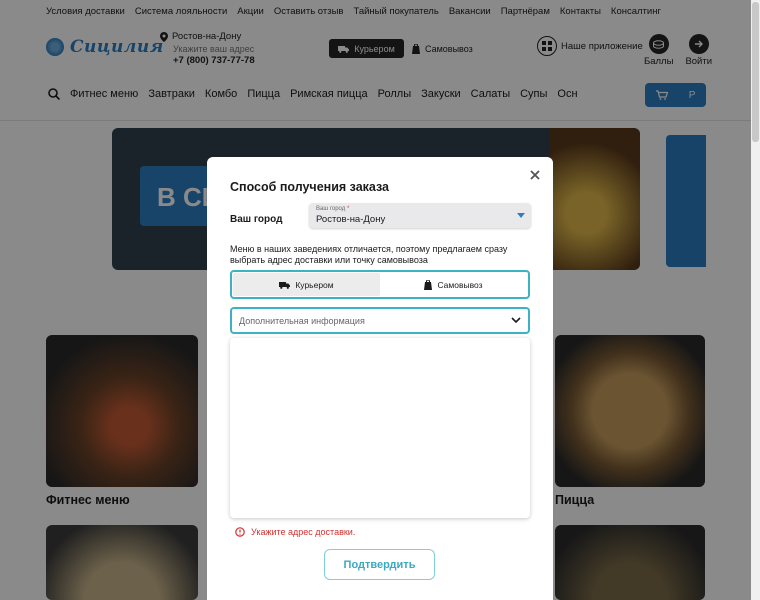 Image resolution: width=760 pixels, height=600 pixels. Describe the element at coordinates (302, 321) in the screenshot. I see `address-placeholder: Дополнительная информация` at that location.